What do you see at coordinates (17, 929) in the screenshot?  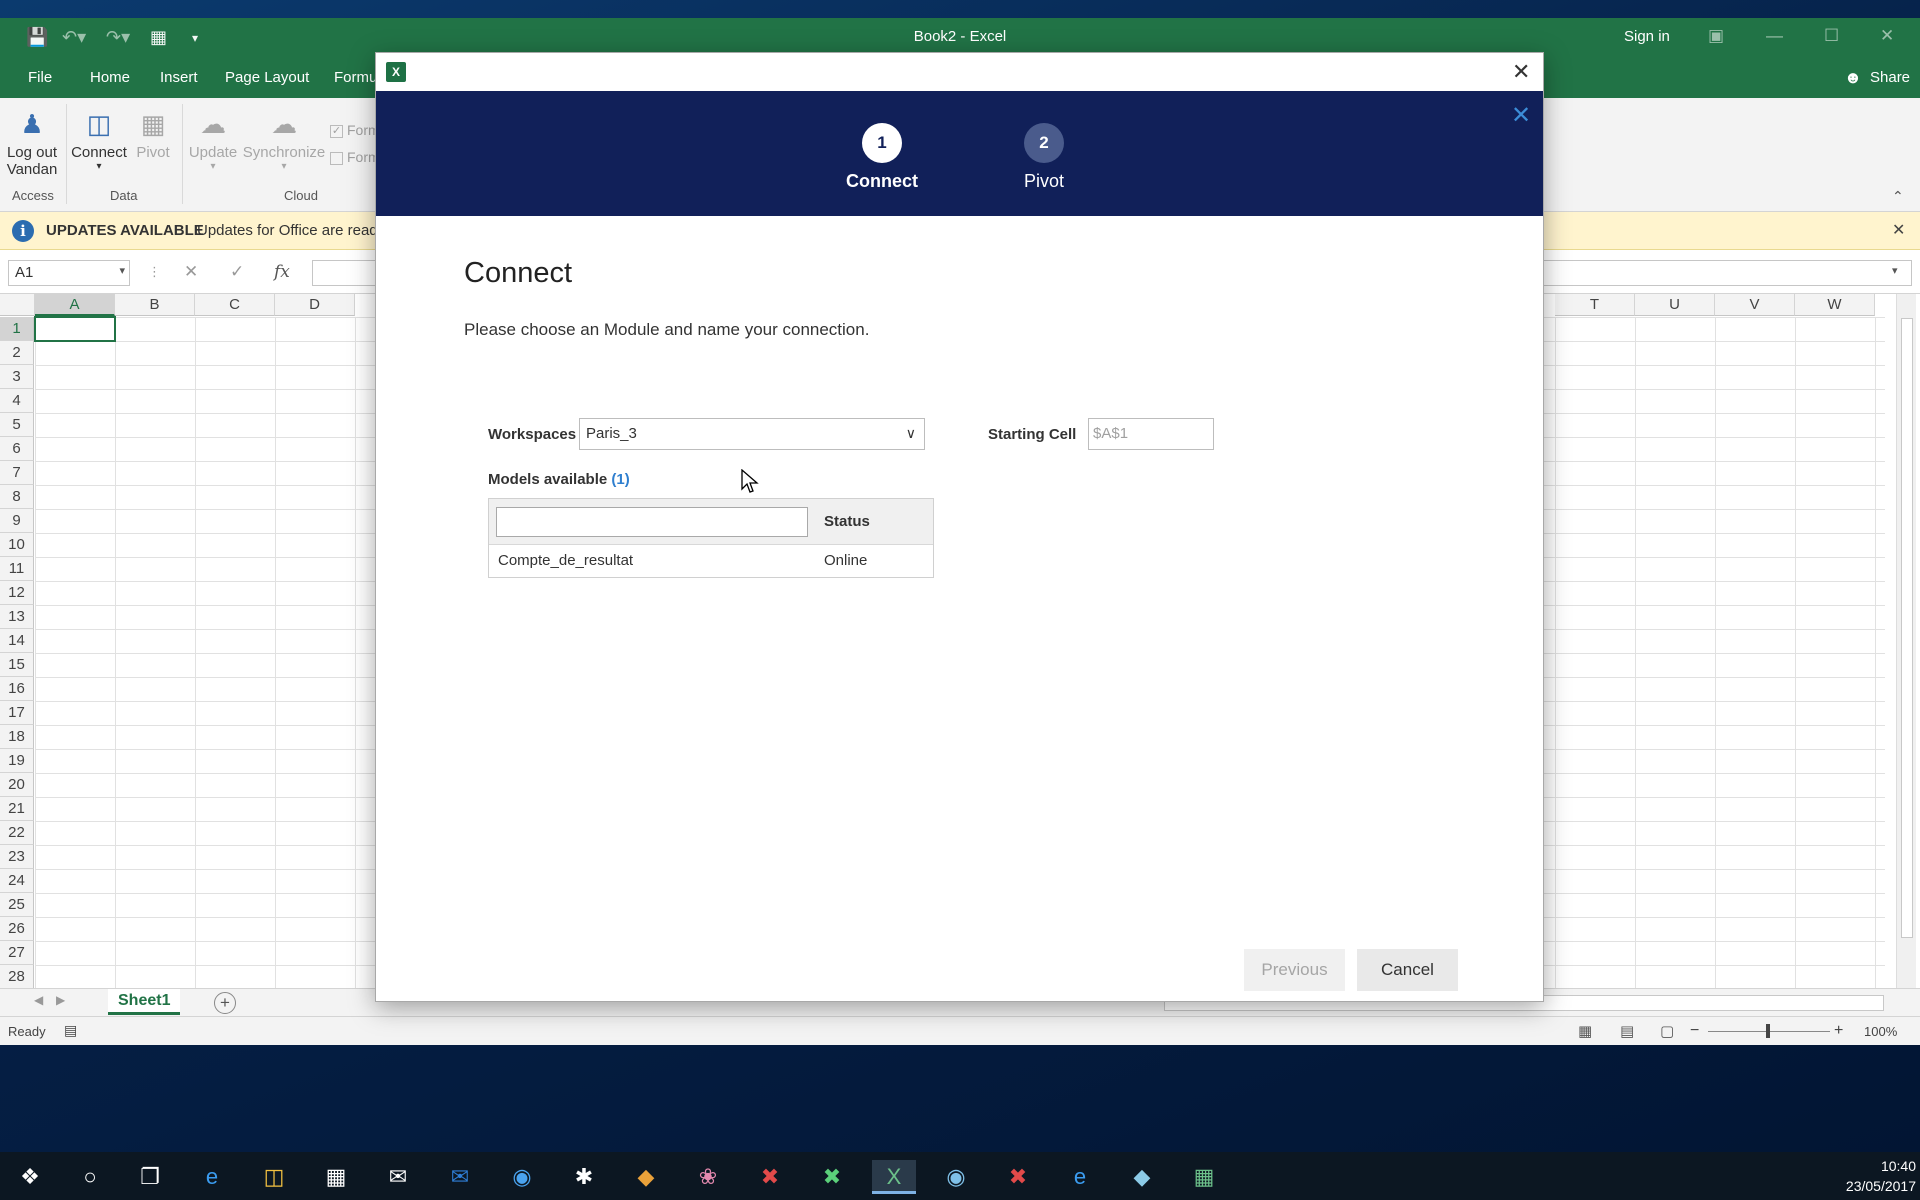 I see `row-header: 26` at bounding box center [17, 929].